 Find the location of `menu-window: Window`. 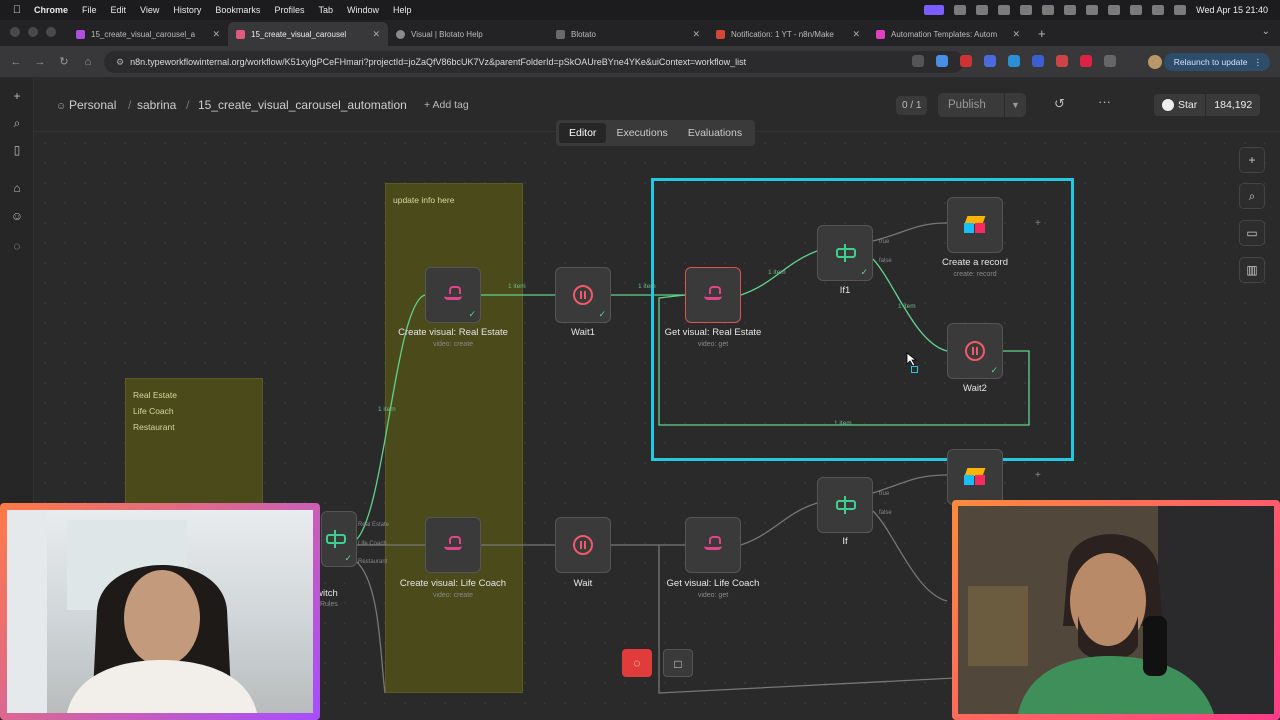

menu-window: Window is located at coordinates (367, 10).